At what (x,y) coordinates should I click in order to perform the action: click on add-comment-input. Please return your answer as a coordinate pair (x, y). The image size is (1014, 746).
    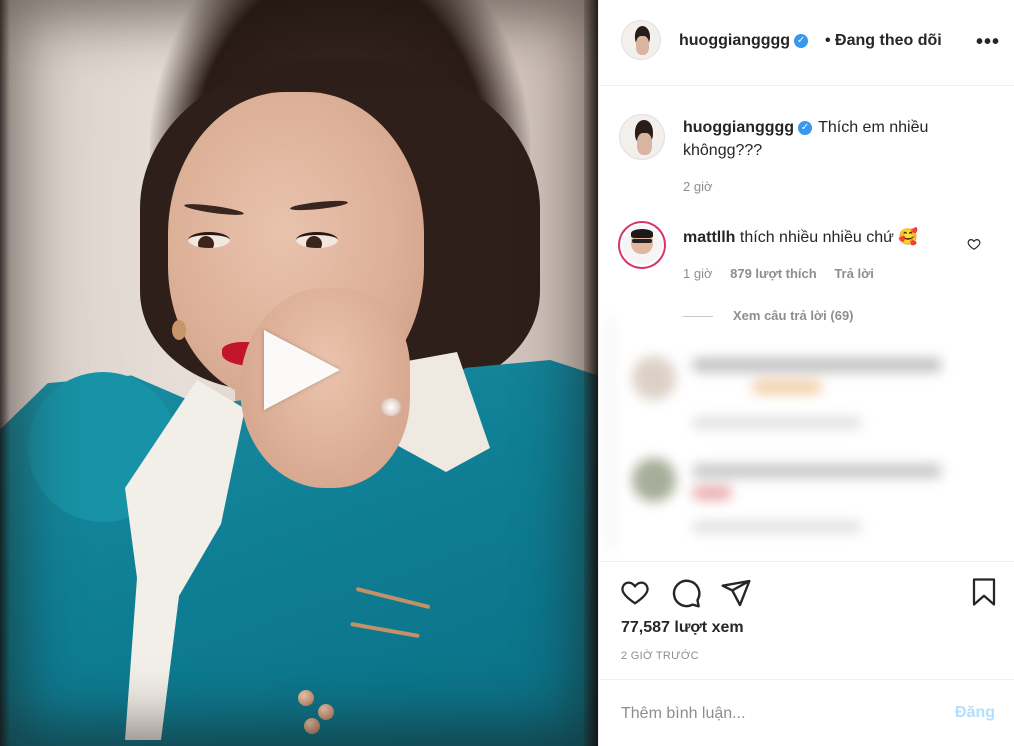
    Looking at the image, I should click on (781, 714).